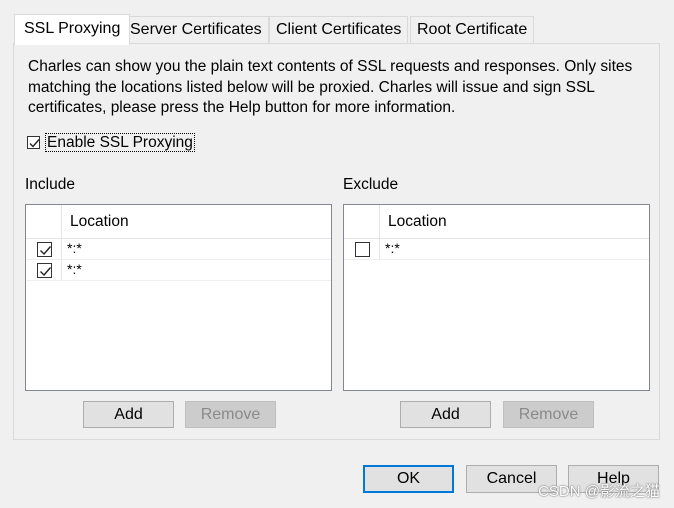 The height and width of the screenshot is (508, 674). I want to click on exclude-add-button: Add, so click(445, 414).